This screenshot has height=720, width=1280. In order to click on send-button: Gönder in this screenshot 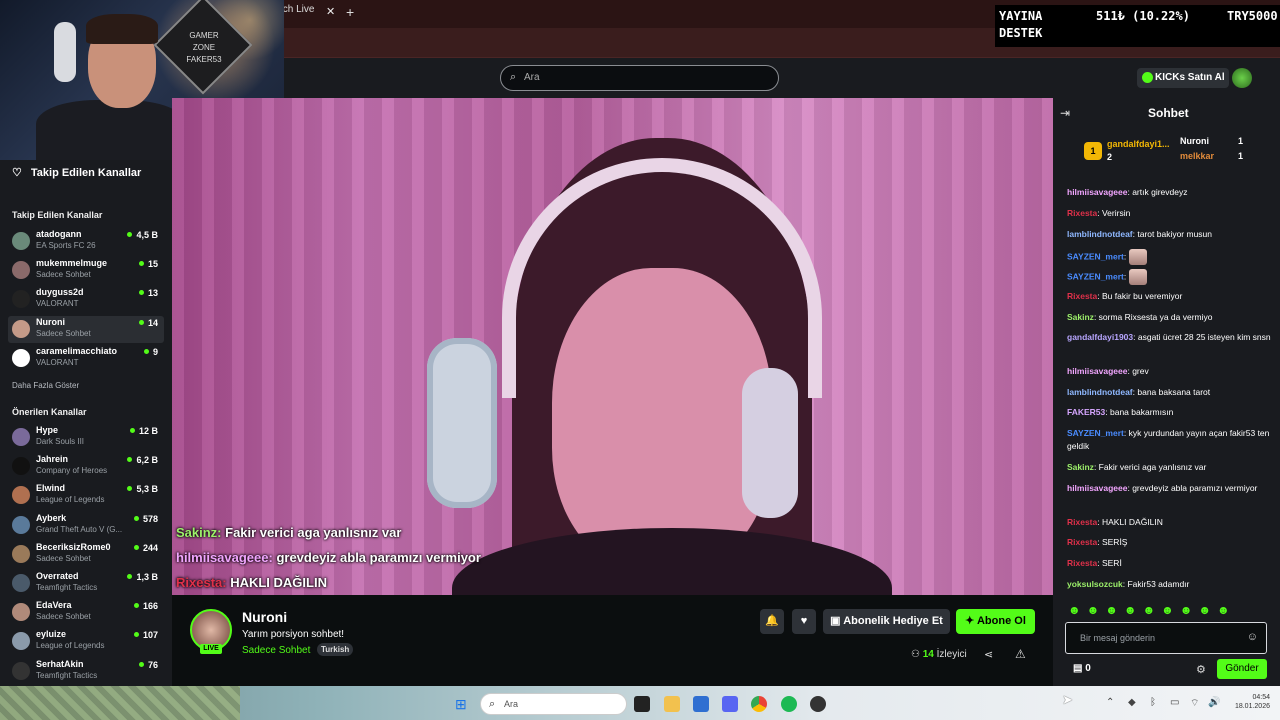, I will do `click(1242, 669)`.